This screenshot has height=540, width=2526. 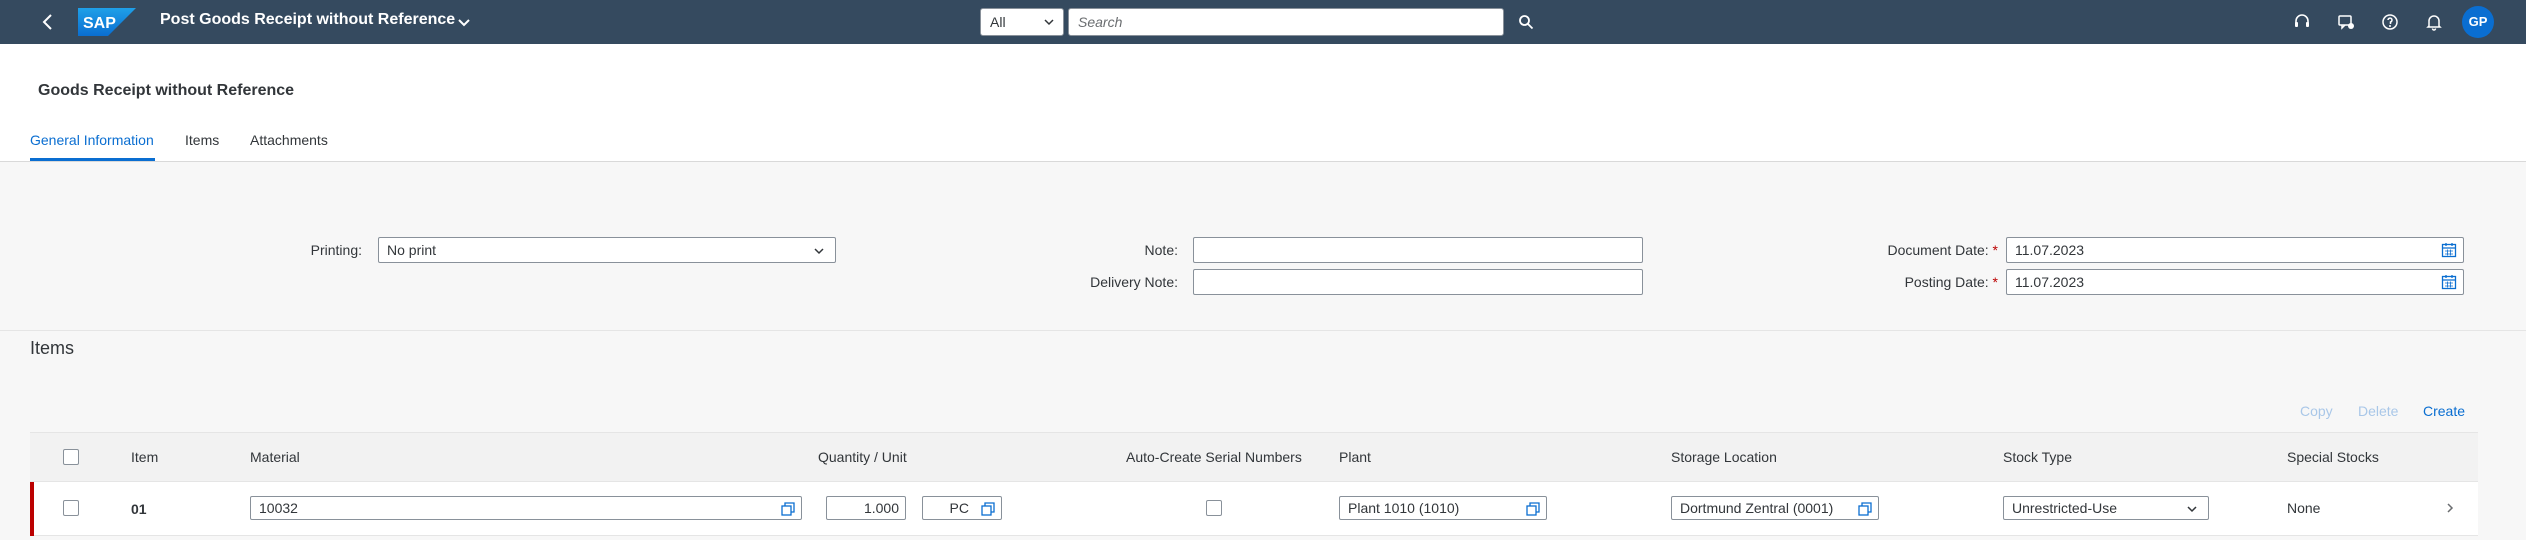 I want to click on headset-icon, so click(x=2302, y=20).